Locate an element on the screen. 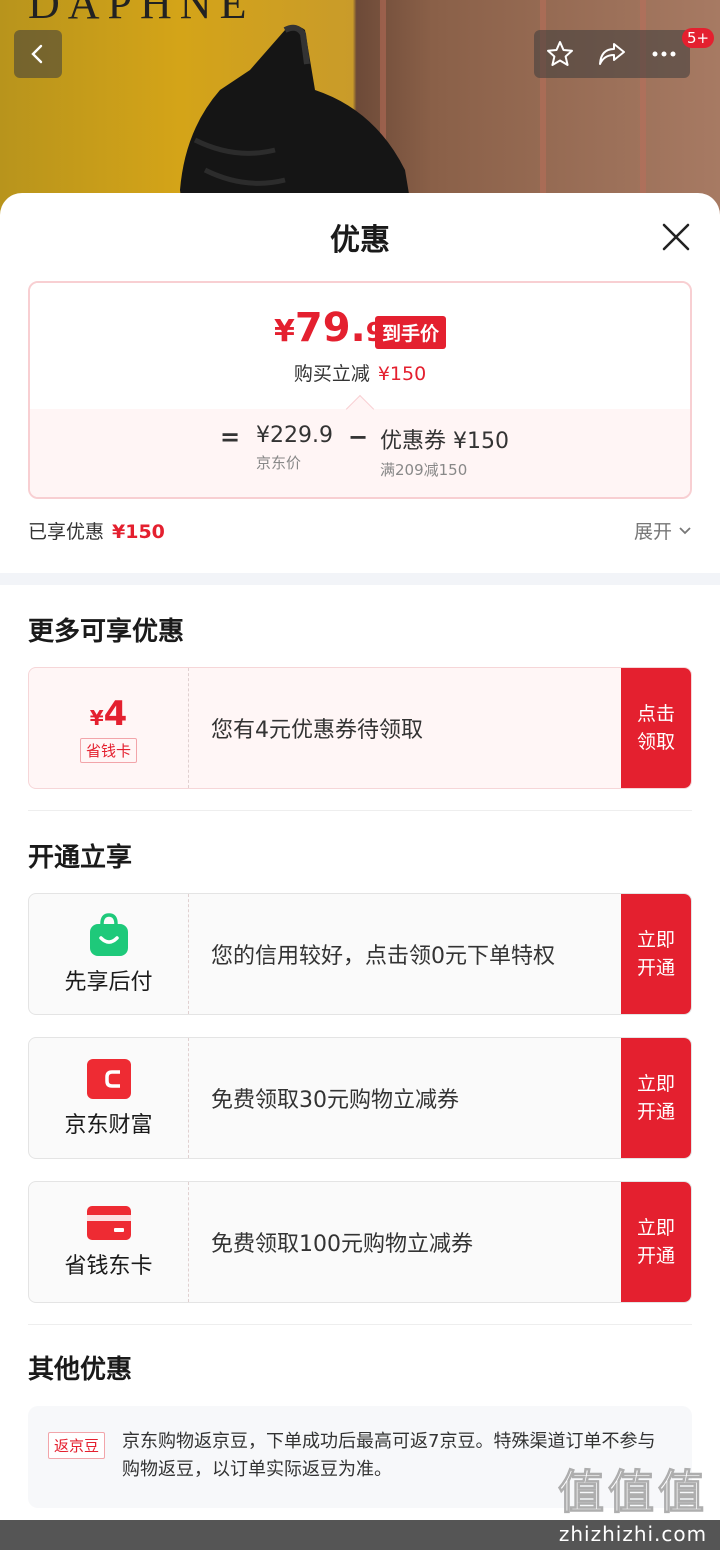  enjoyed-amount: ¥150 is located at coordinates (138, 532).